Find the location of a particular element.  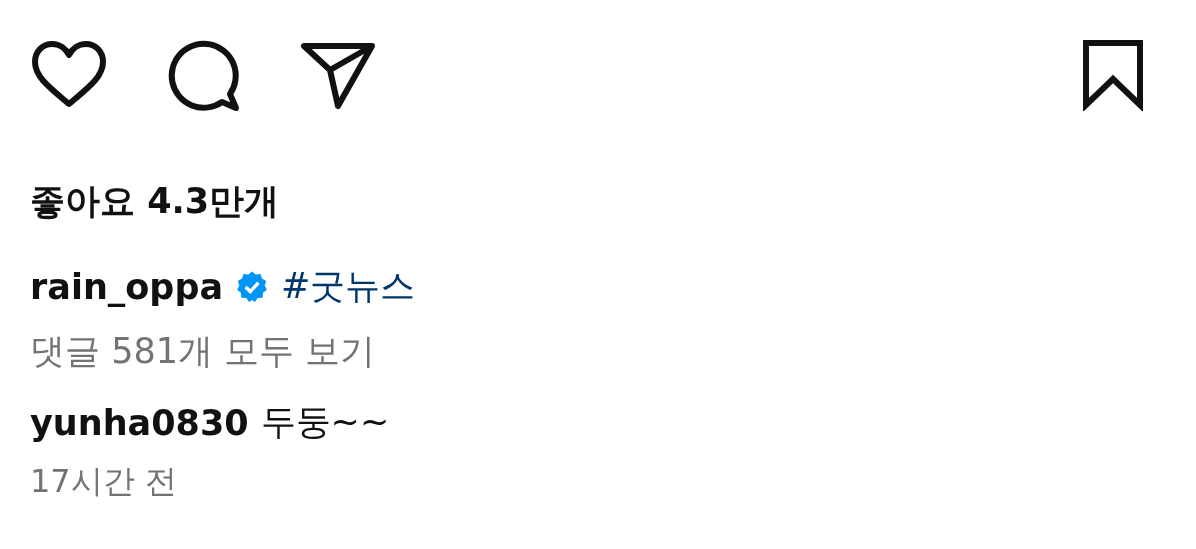

username: rain_oppa is located at coordinates (127, 286).